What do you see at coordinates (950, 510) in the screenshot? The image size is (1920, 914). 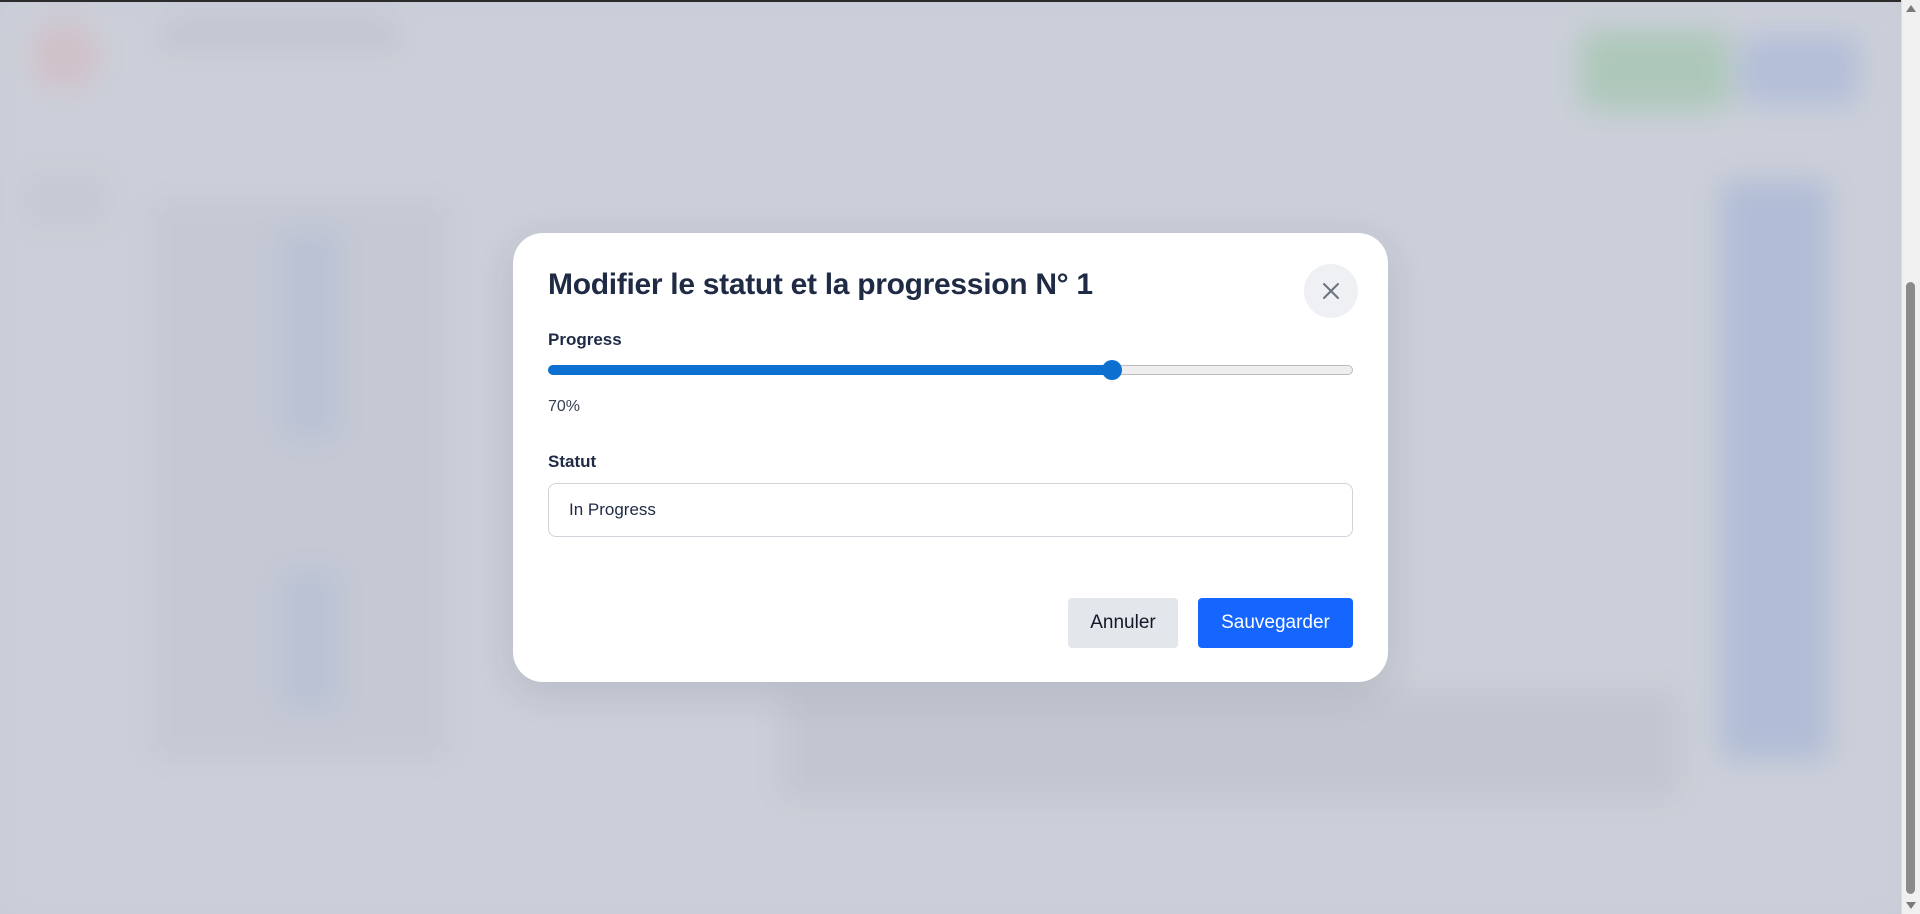 I see `status-input` at bounding box center [950, 510].